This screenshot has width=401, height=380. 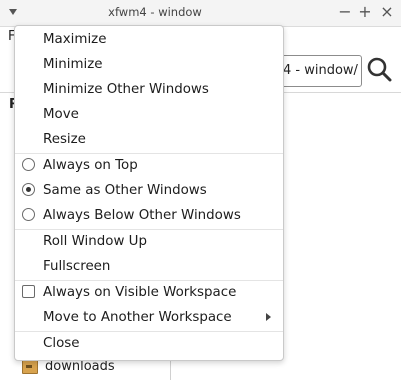 I want to click on close-button: ×, so click(x=387, y=12).